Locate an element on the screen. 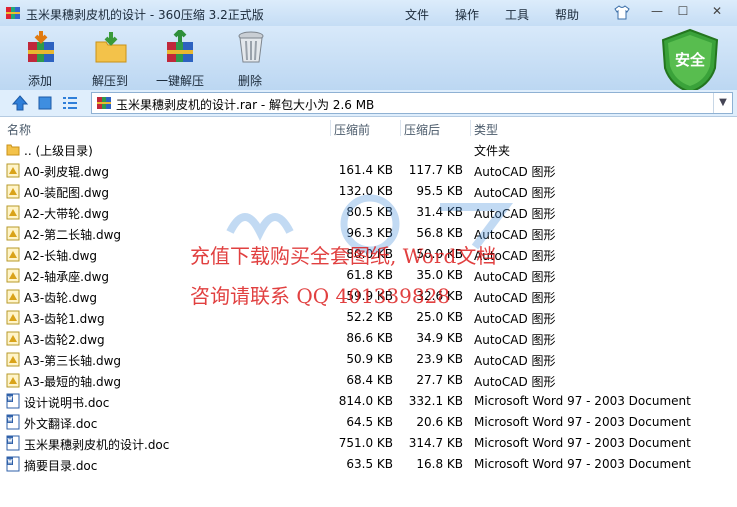 Image resolution: width=737 pixels, height=507 pixels. minimize-button: — is located at coordinates (657, 11).